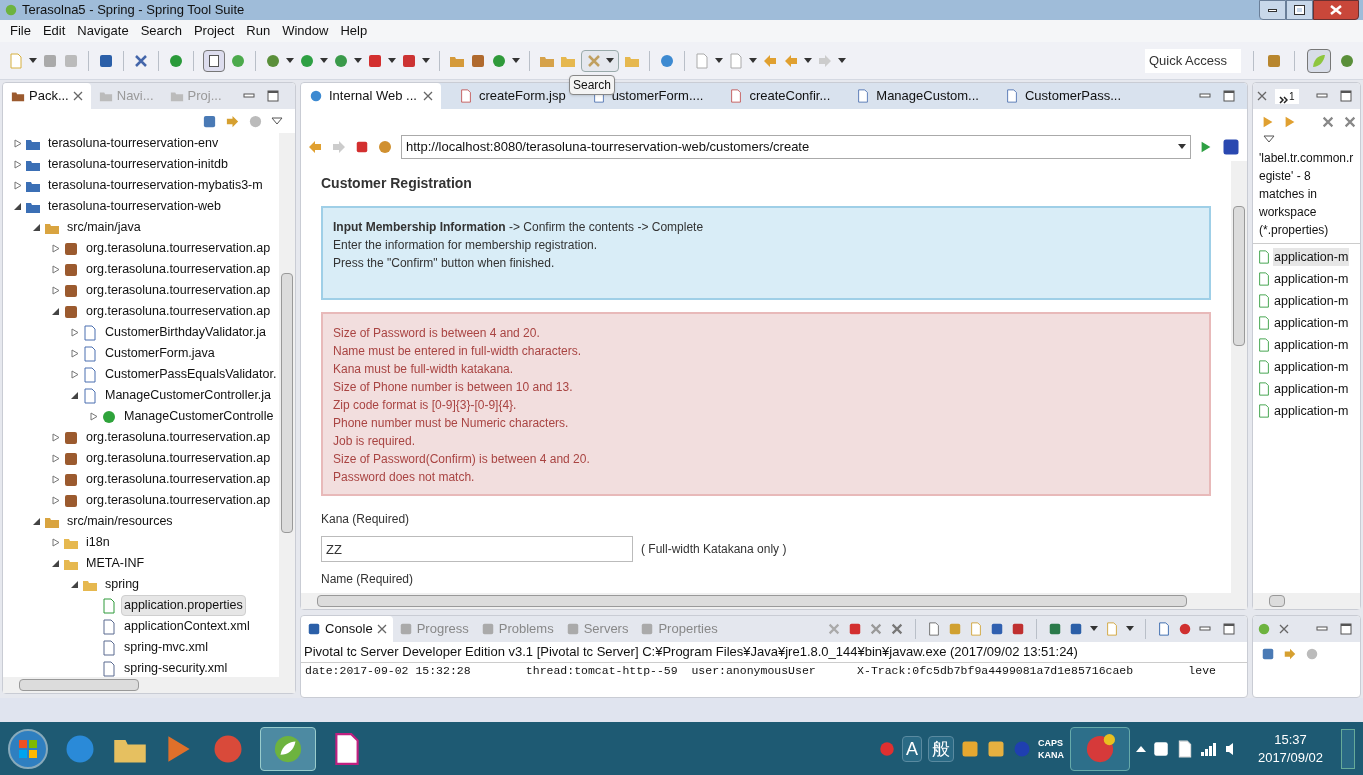 Image resolution: width=1363 pixels, height=775 pixels. I want to click on search-summary: 'label.tr.common.registe' - 8 matches in workspace (*.properties), so click(1306, 196).